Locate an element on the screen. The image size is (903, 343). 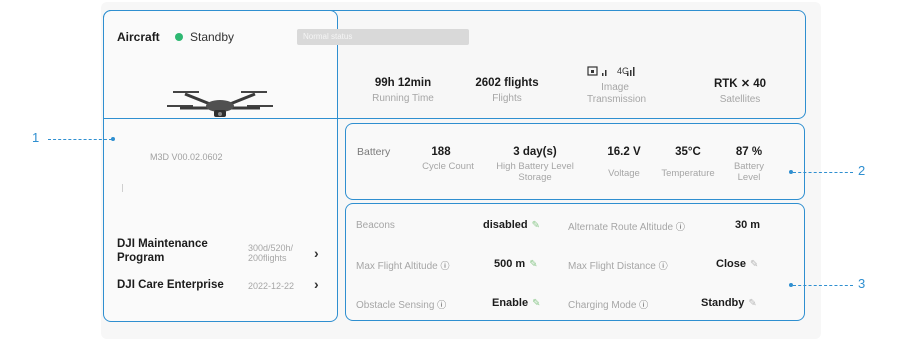
setting-value-text: disabled is located at coordinates (505, 225).